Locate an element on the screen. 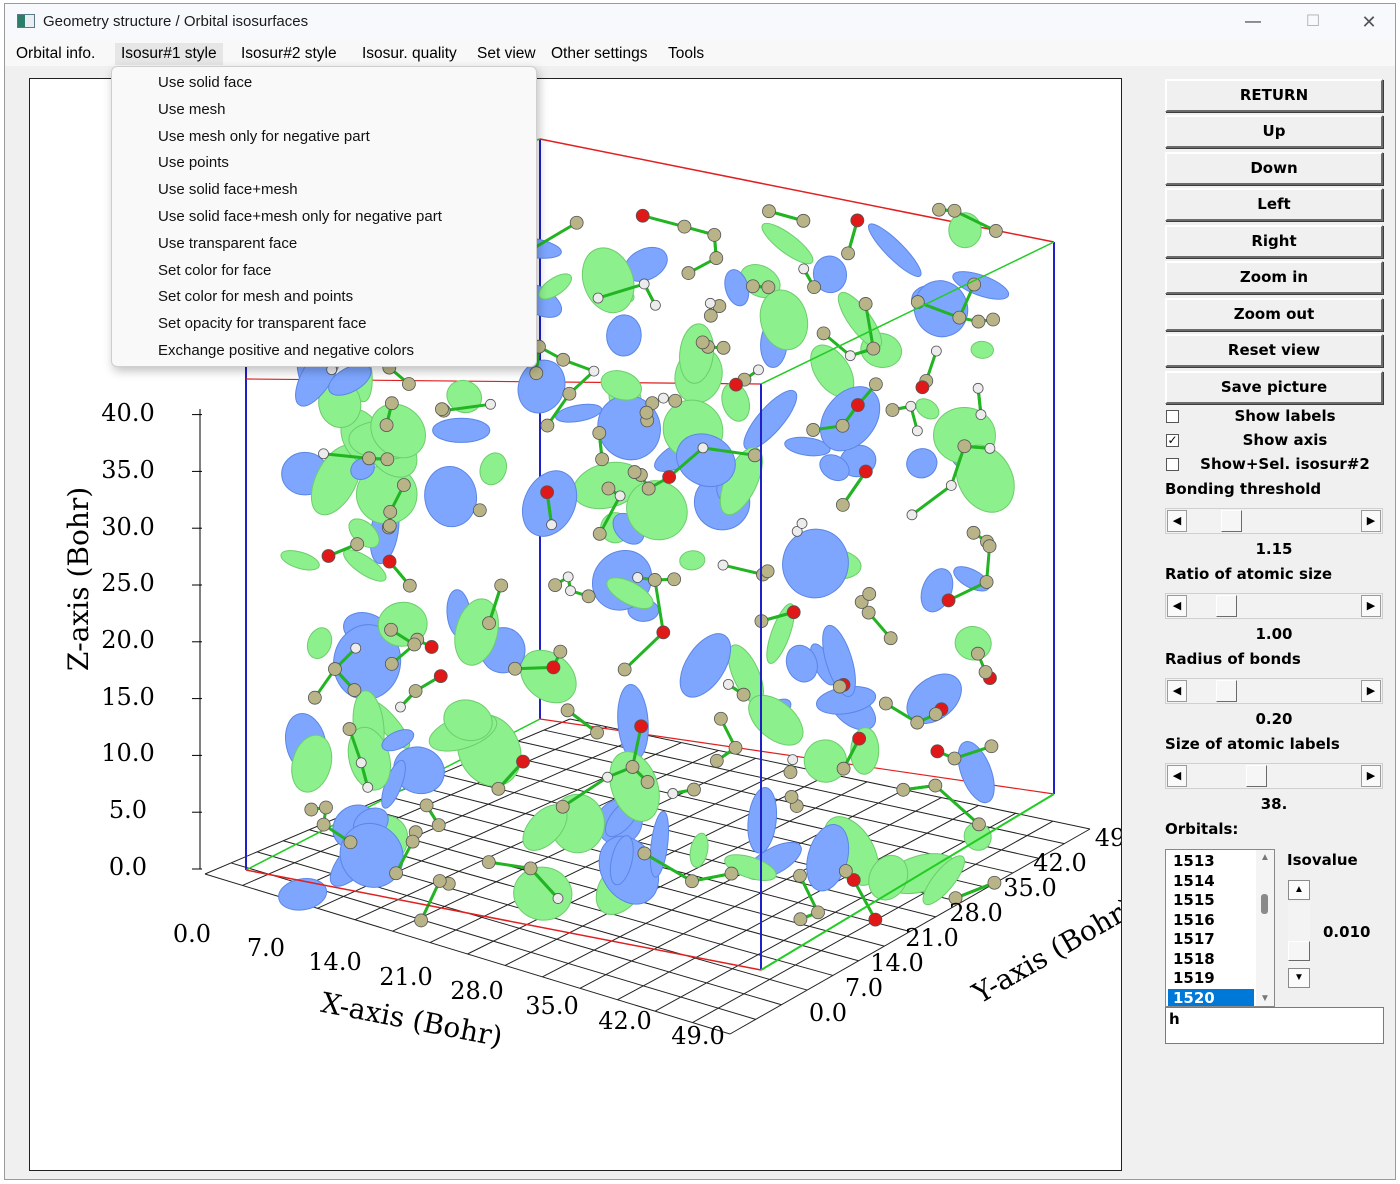  y-tick-label: 35.0 is located at coordinates (1029, 888).